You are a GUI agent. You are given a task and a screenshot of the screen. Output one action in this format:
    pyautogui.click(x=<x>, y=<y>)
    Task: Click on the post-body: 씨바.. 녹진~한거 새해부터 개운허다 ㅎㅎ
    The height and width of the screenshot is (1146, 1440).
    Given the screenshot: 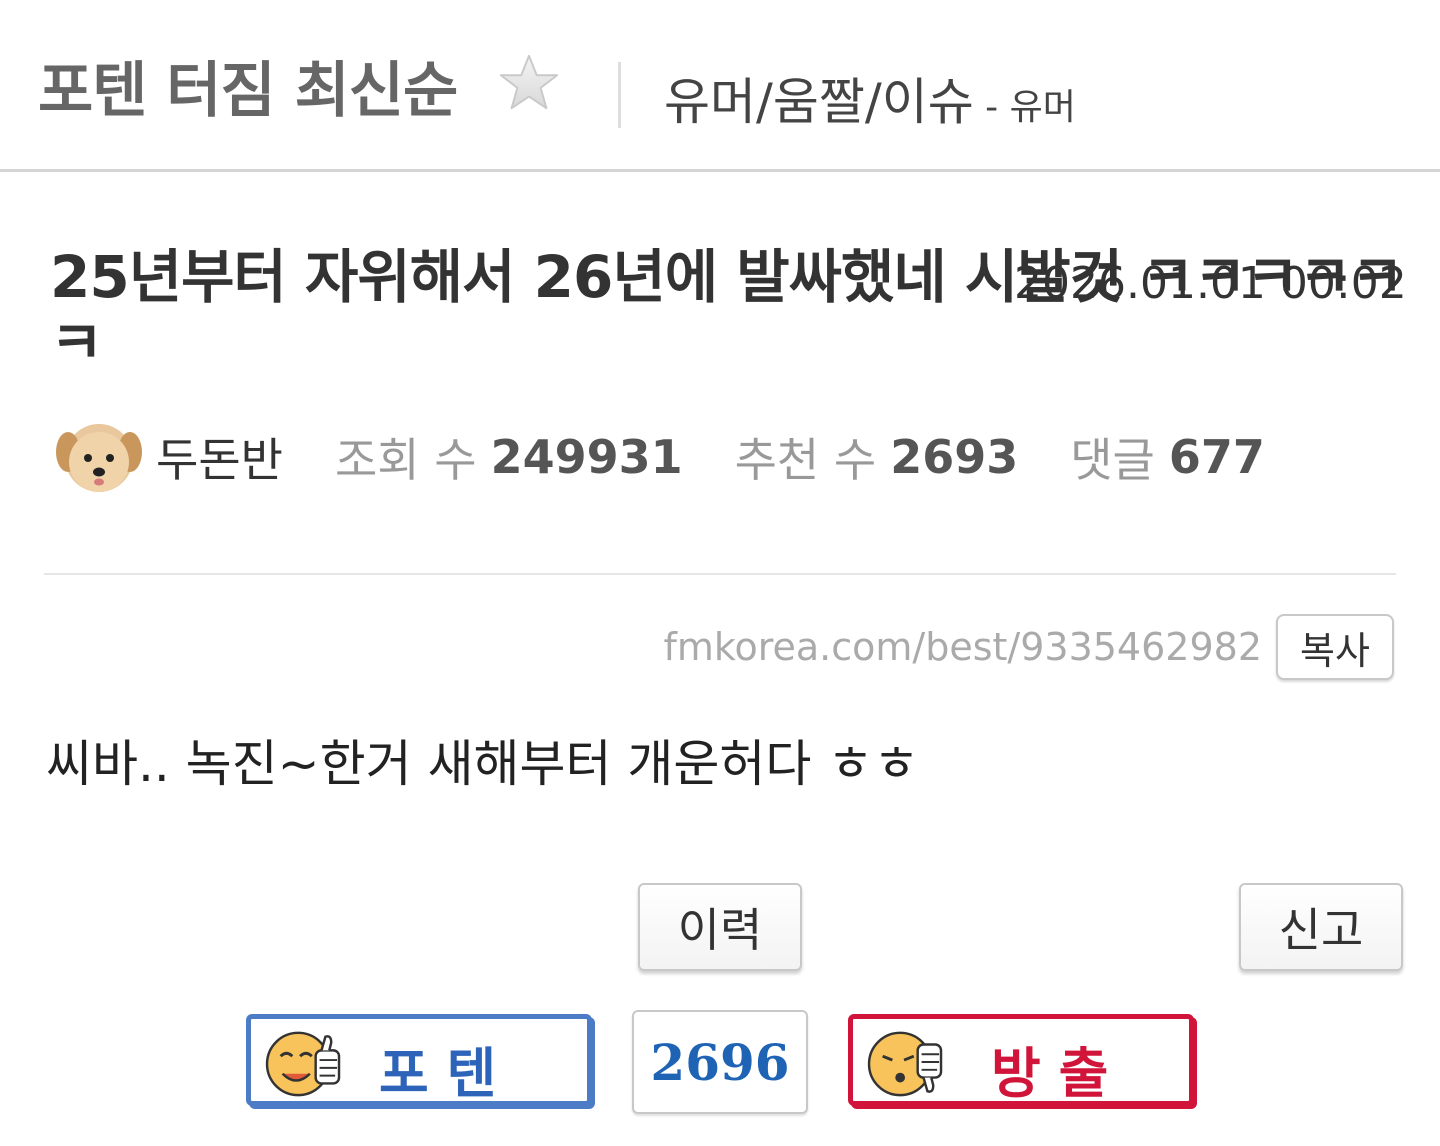 What is the action you would take?
    pyautogui.click(x=483, y=764)
    